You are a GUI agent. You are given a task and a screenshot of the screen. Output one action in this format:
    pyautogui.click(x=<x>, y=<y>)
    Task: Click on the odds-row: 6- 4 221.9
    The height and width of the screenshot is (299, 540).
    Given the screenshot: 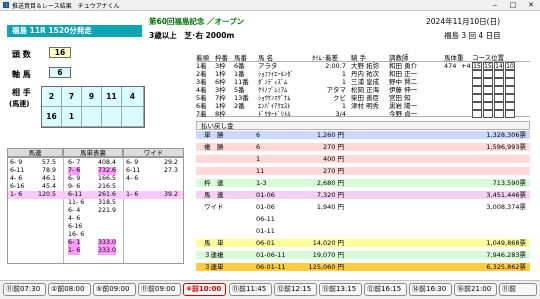 What is the action you would take?
    pyautogui.click(x=95, y=211)
    